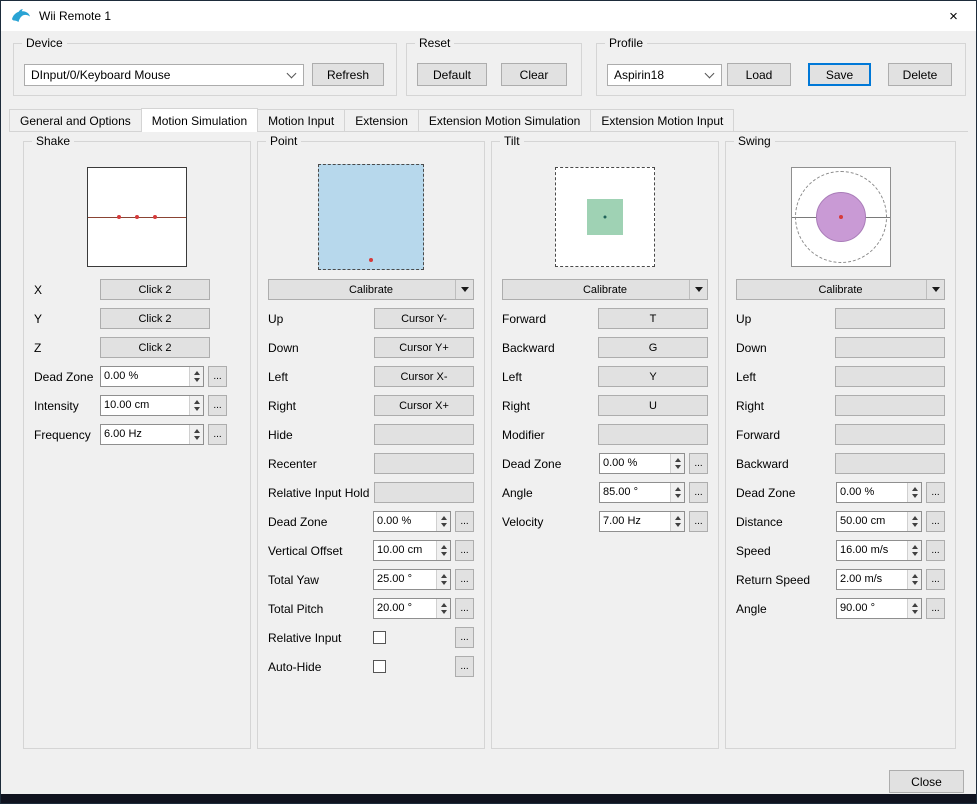 The height and width of the screenshot is (804, 977). What do you see at coordinates (653, 347) in the screenshot?
I see `tilt-backward-mapping-button: G` at bounding box center [653, 347].